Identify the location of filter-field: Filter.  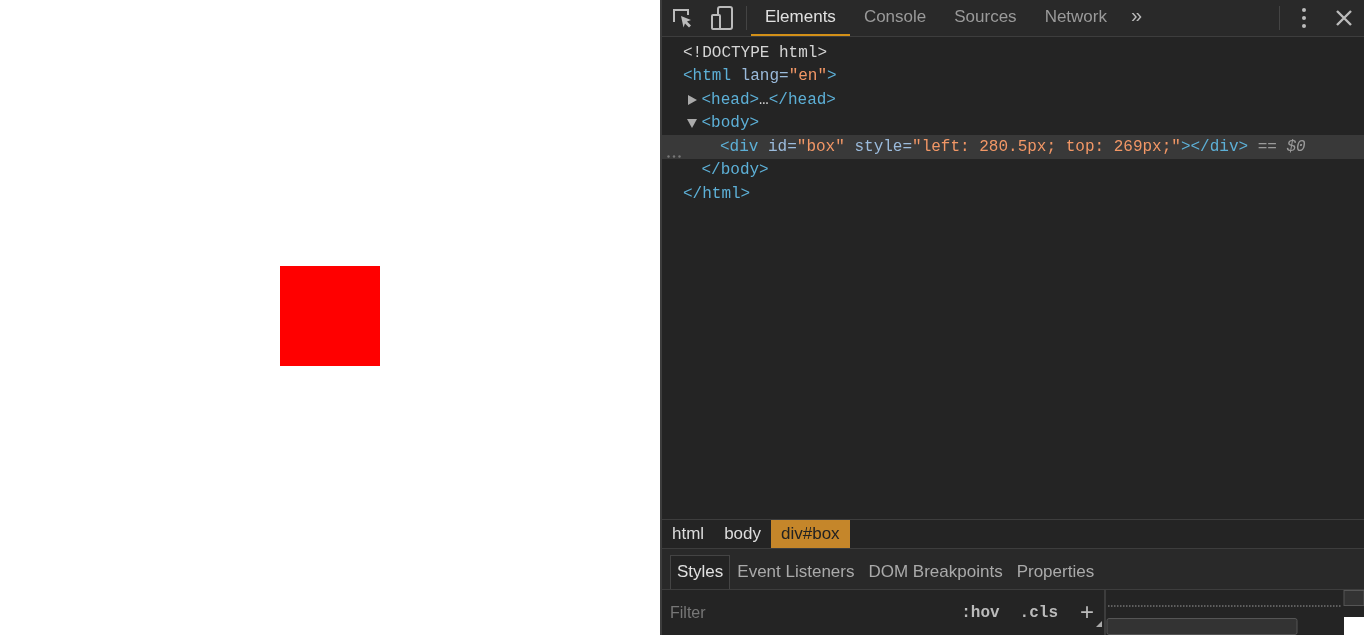
(809, 612).